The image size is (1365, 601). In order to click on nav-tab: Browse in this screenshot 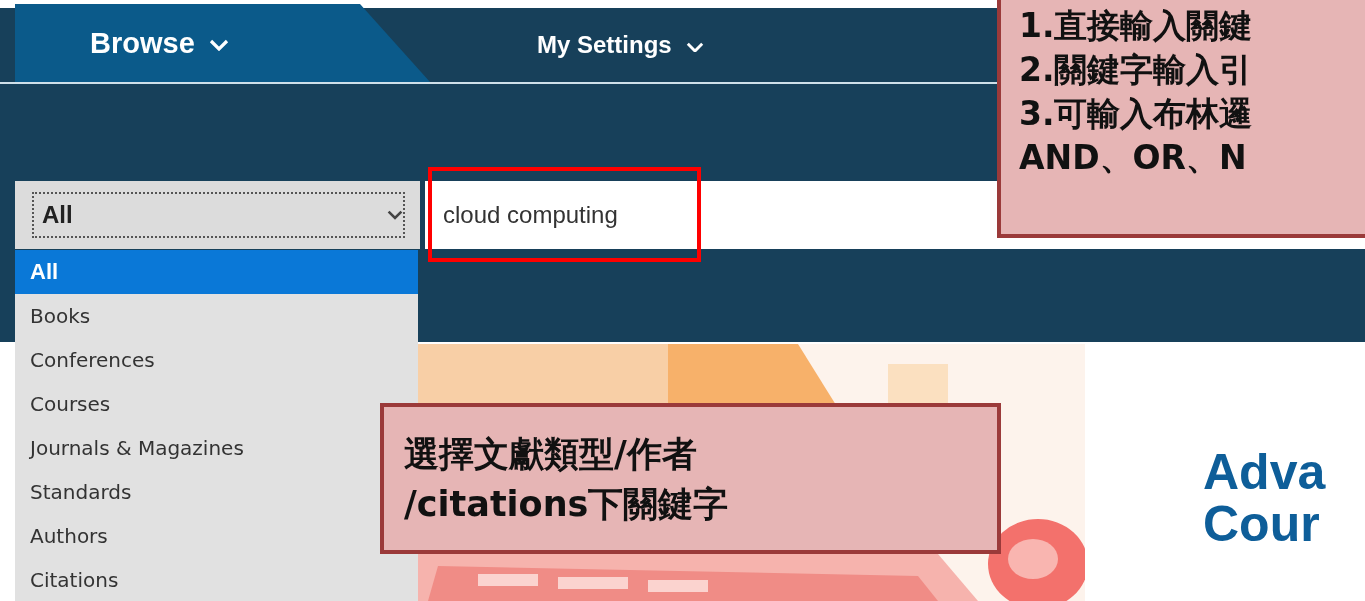, I will do `click(222, 43)`.